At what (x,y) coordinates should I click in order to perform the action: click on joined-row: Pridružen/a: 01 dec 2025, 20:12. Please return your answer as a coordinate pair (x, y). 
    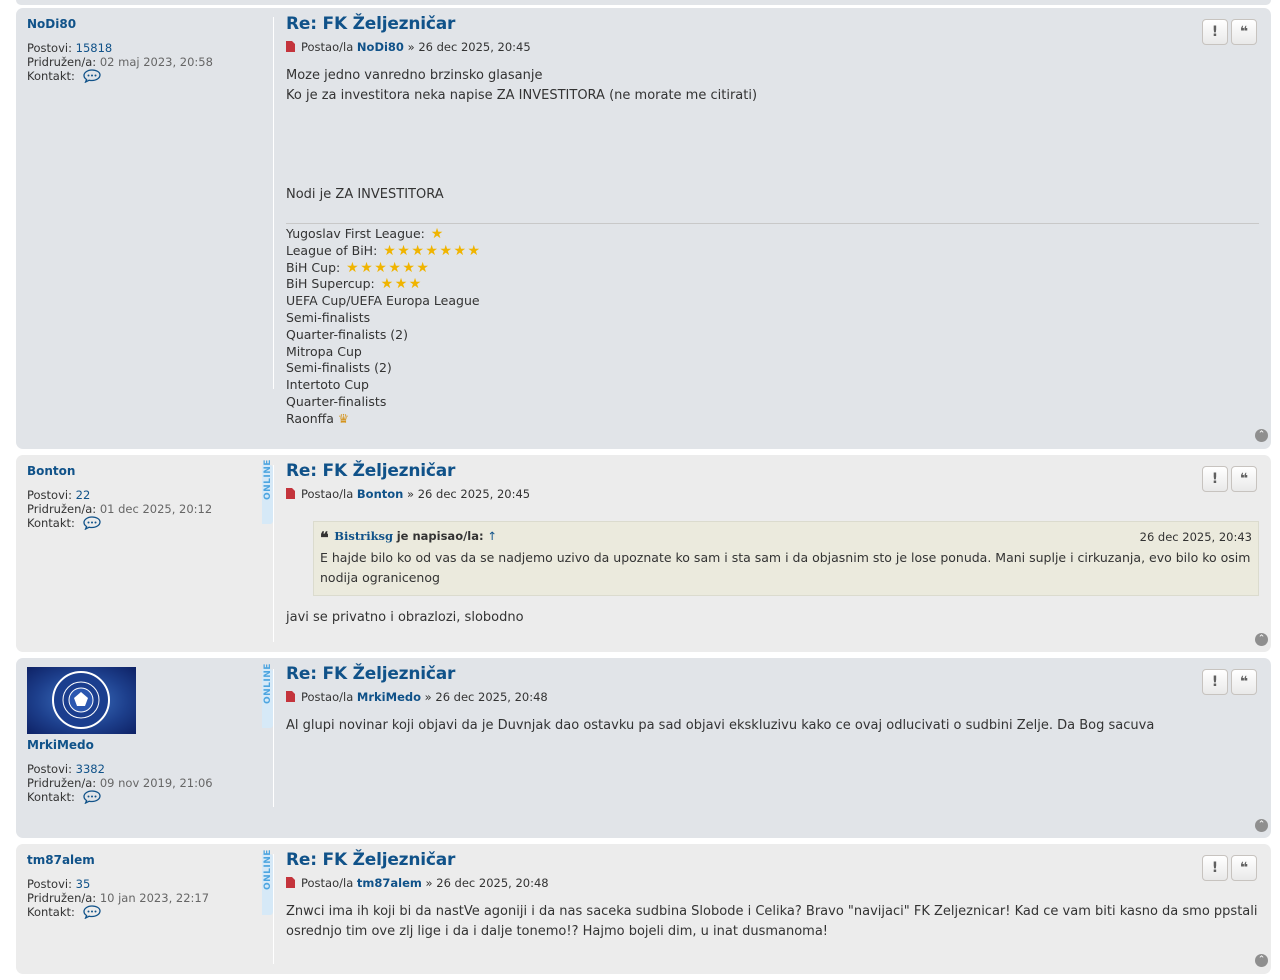
    Looking at the image, I should click on (147, 509).